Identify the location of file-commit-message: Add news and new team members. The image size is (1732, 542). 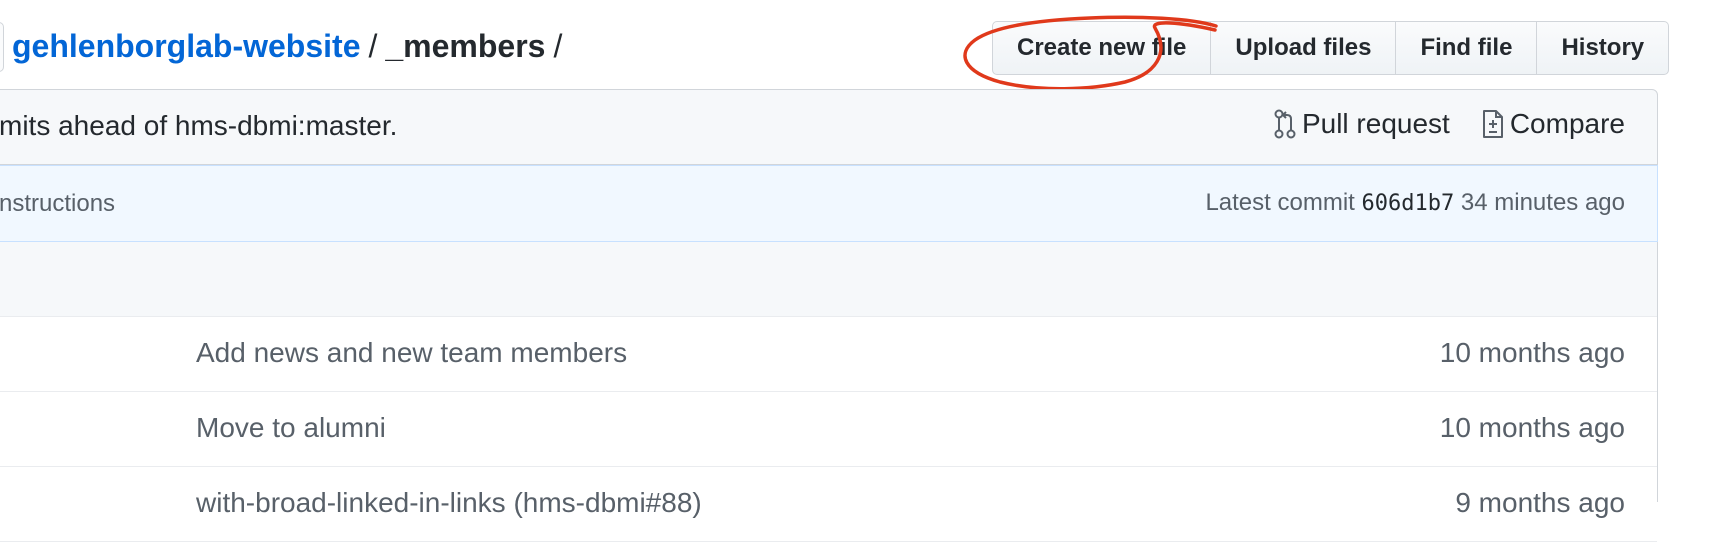
(411, 353).